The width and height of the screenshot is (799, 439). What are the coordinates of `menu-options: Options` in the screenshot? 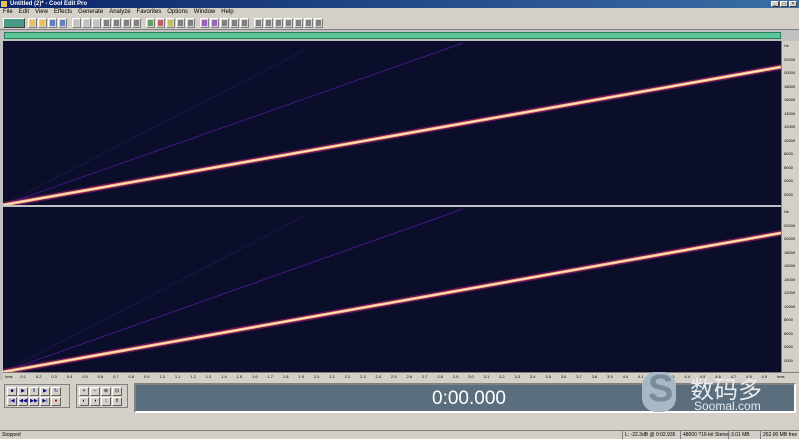 It's located at (177, 12).